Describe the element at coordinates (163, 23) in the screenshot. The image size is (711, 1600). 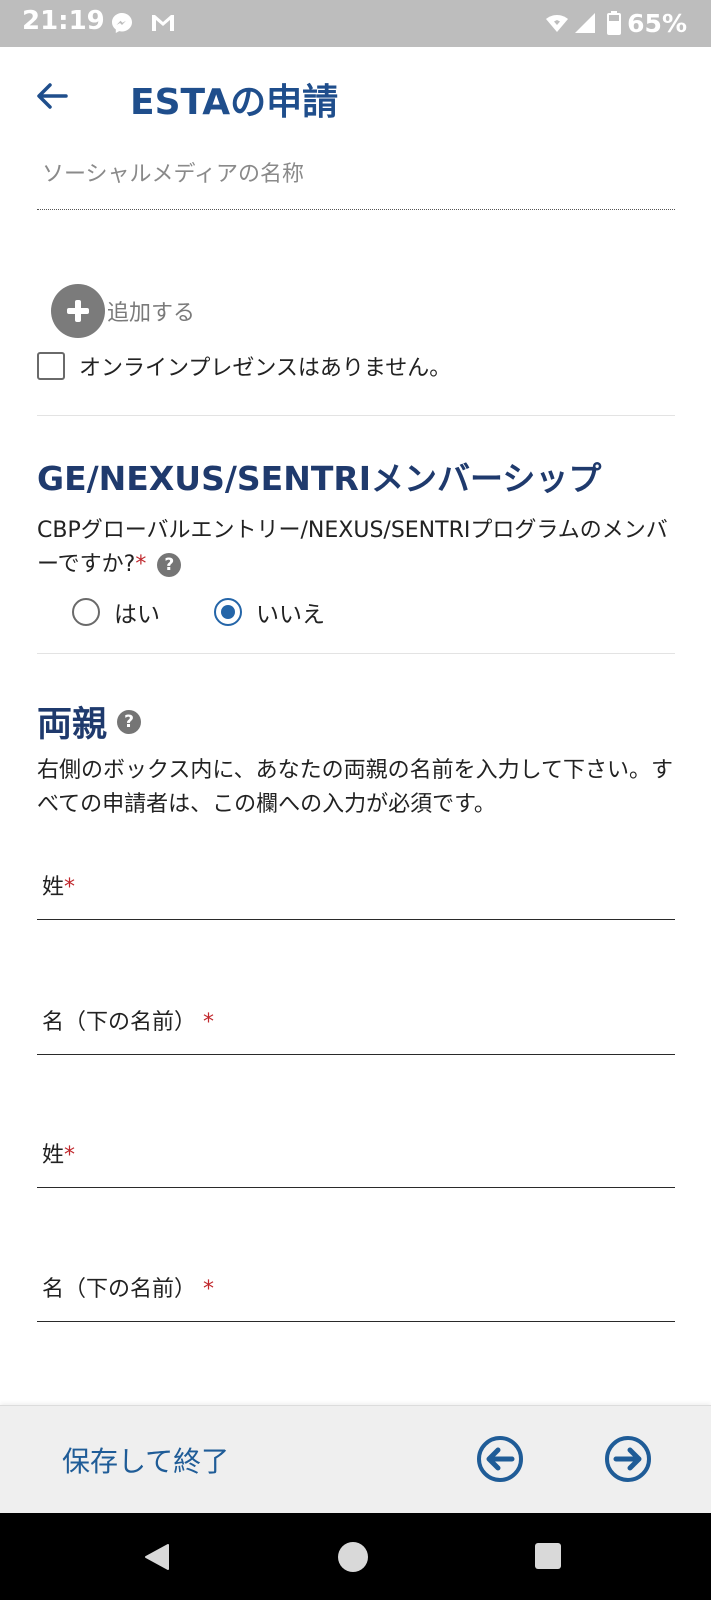
I see `gmail-icon` at that location.